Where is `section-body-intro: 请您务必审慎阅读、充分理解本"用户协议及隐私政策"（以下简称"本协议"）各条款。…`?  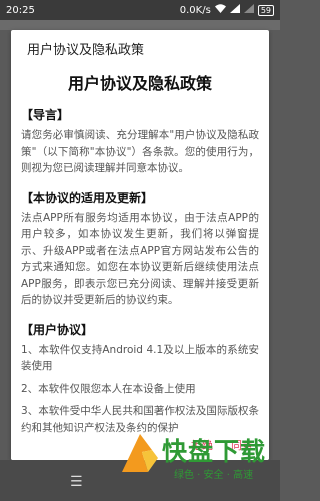
section-body-intro: 请您务必审慎阅读、充分理解本"用户协议及隐私政策"（以下简称"本协议"）各条款。… is located at coordinates (140, 152).